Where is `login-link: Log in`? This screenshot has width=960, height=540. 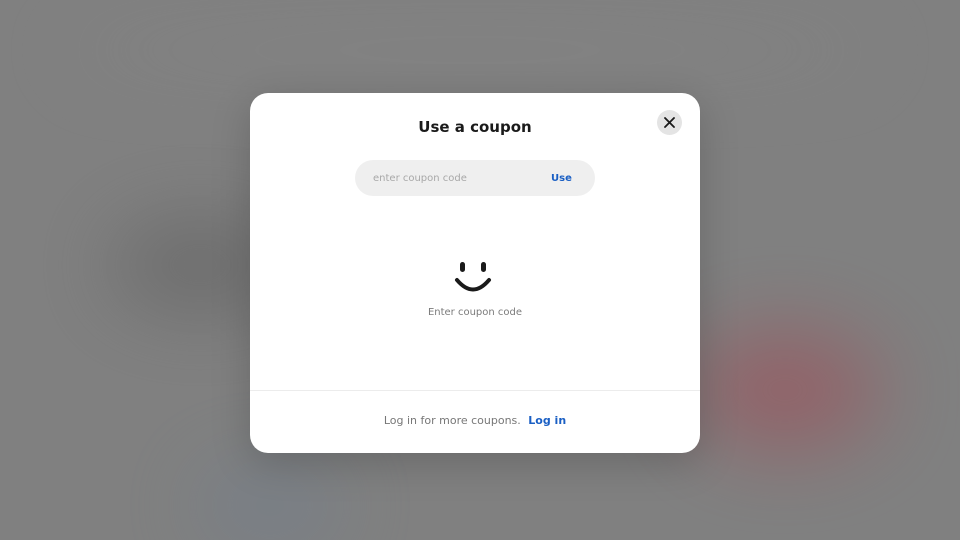 login-link: Log in is located at coordinates (547, 420).